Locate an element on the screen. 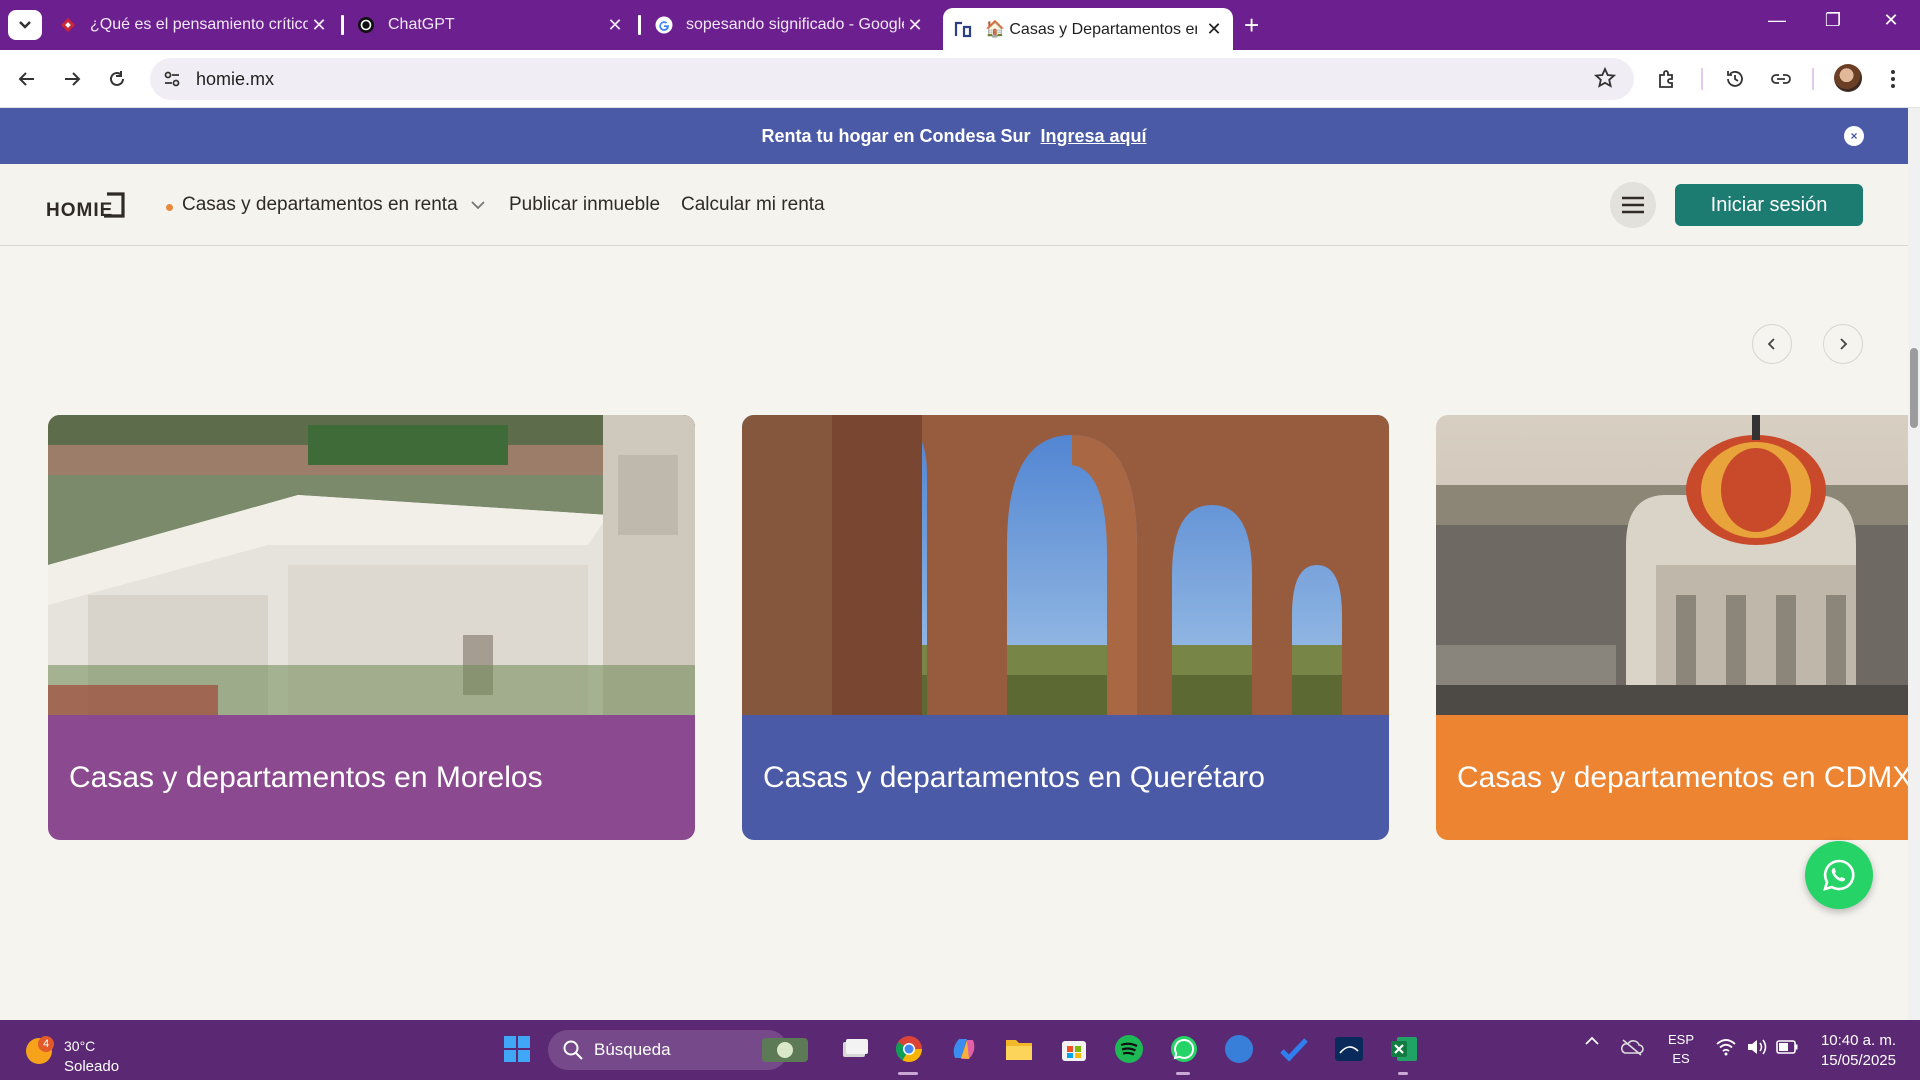 The width and height of the screenshot is (1920, 1080). browser-menu-button is located at coordinates (1893, 79).